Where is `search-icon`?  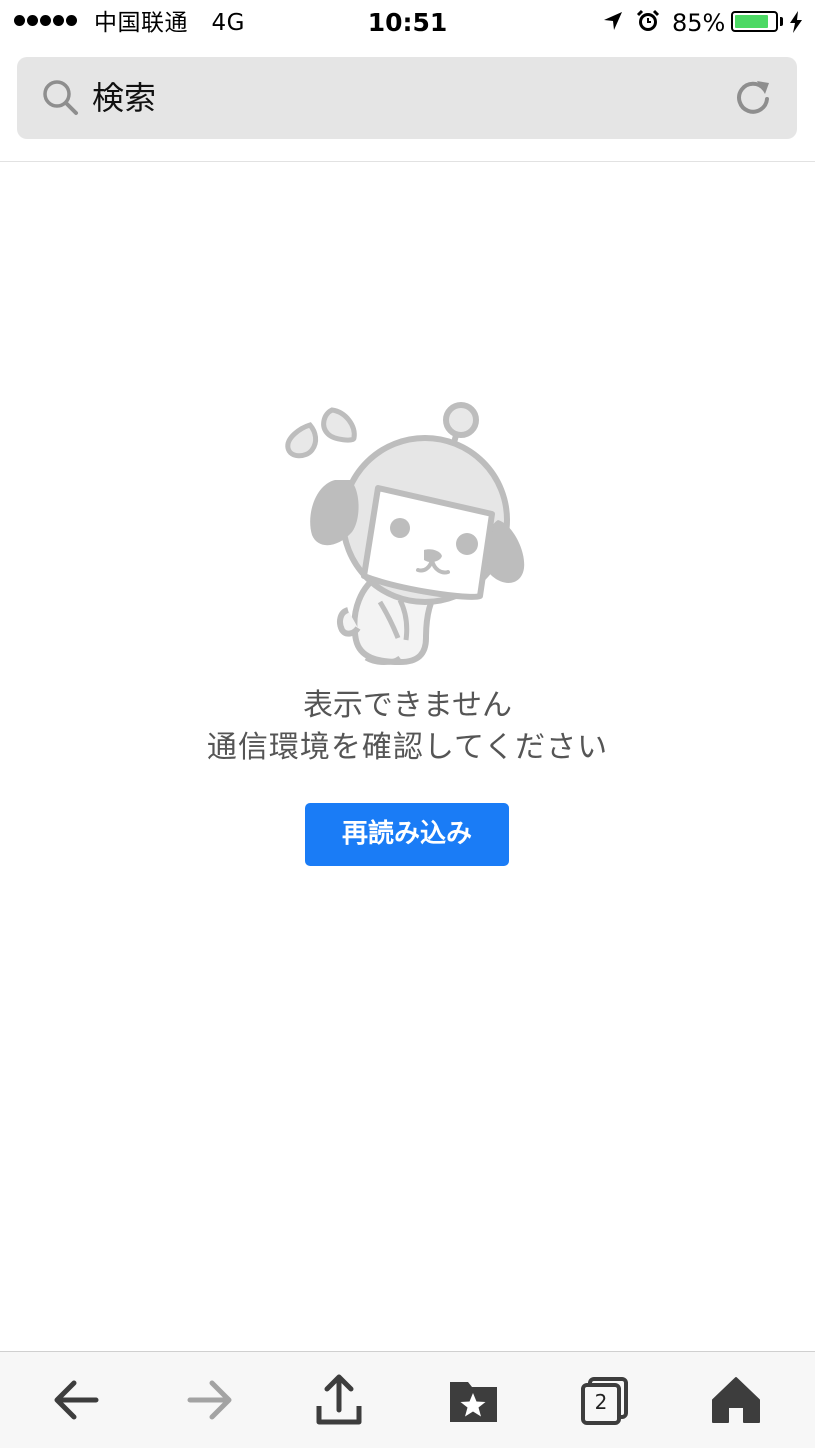
search-icon is located at coordinates (60, 97).